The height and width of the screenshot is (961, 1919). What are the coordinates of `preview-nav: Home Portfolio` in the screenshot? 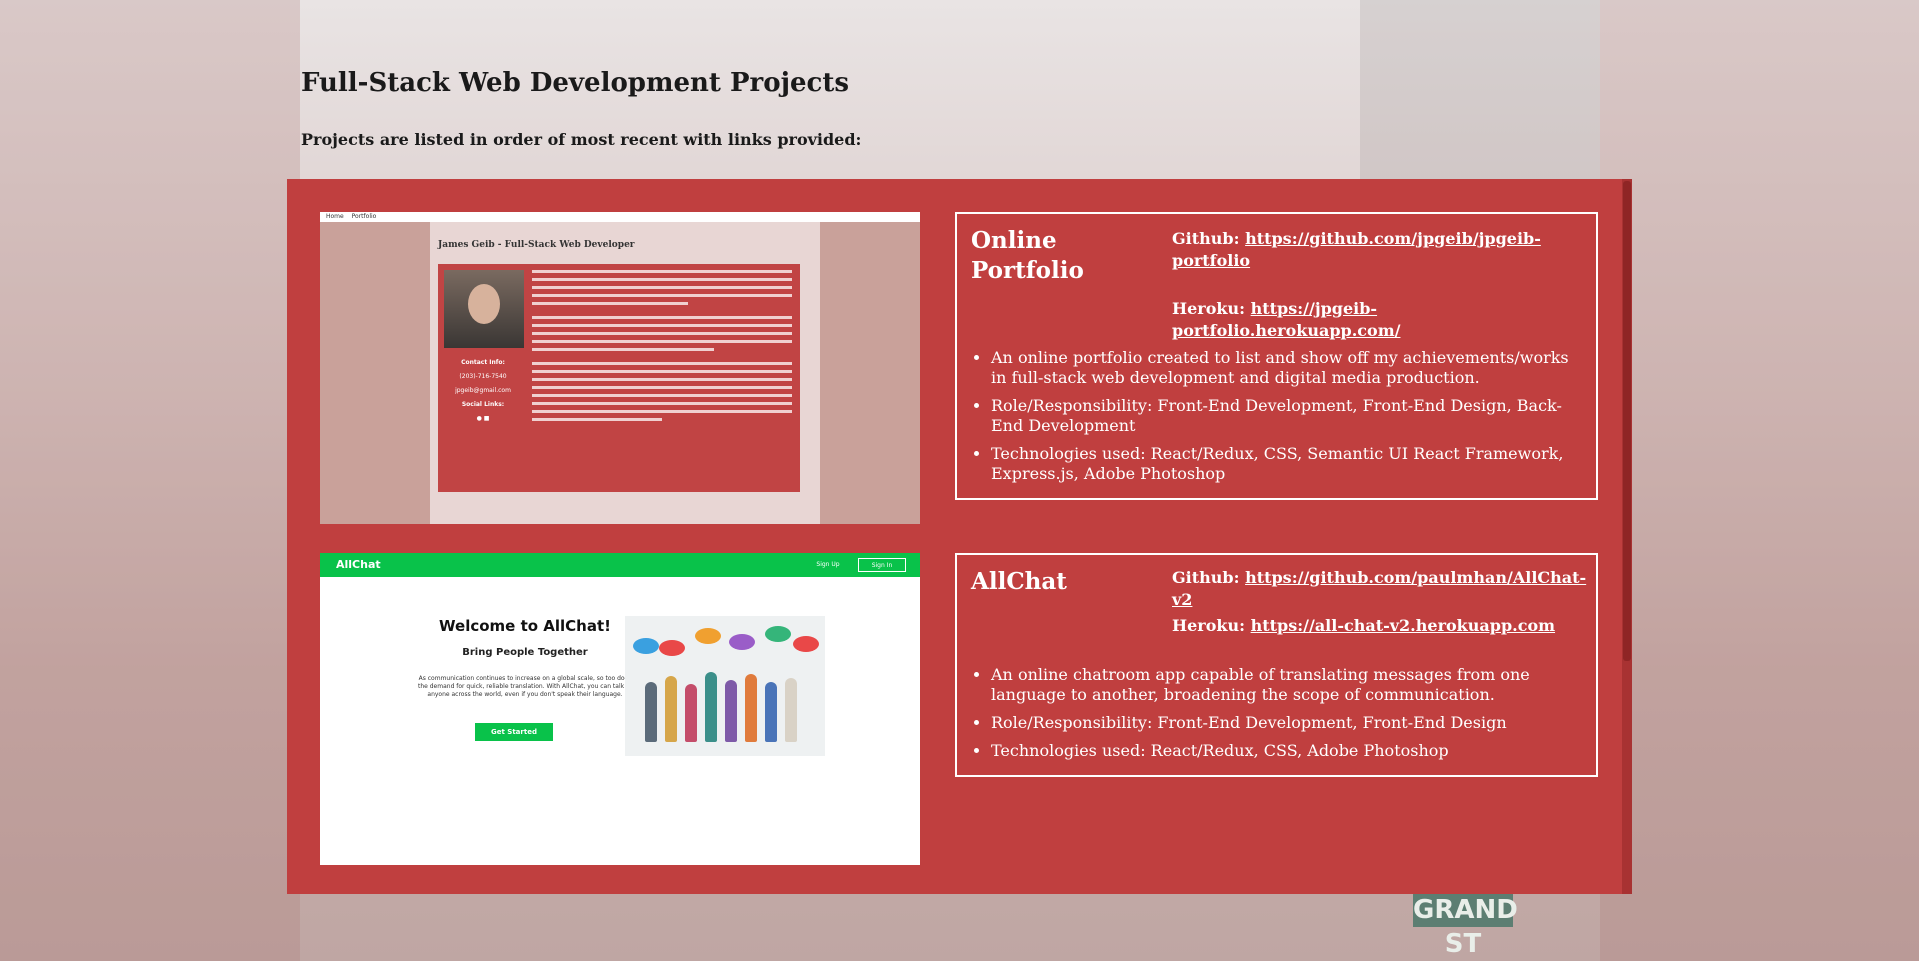 It's located at (620, 217).